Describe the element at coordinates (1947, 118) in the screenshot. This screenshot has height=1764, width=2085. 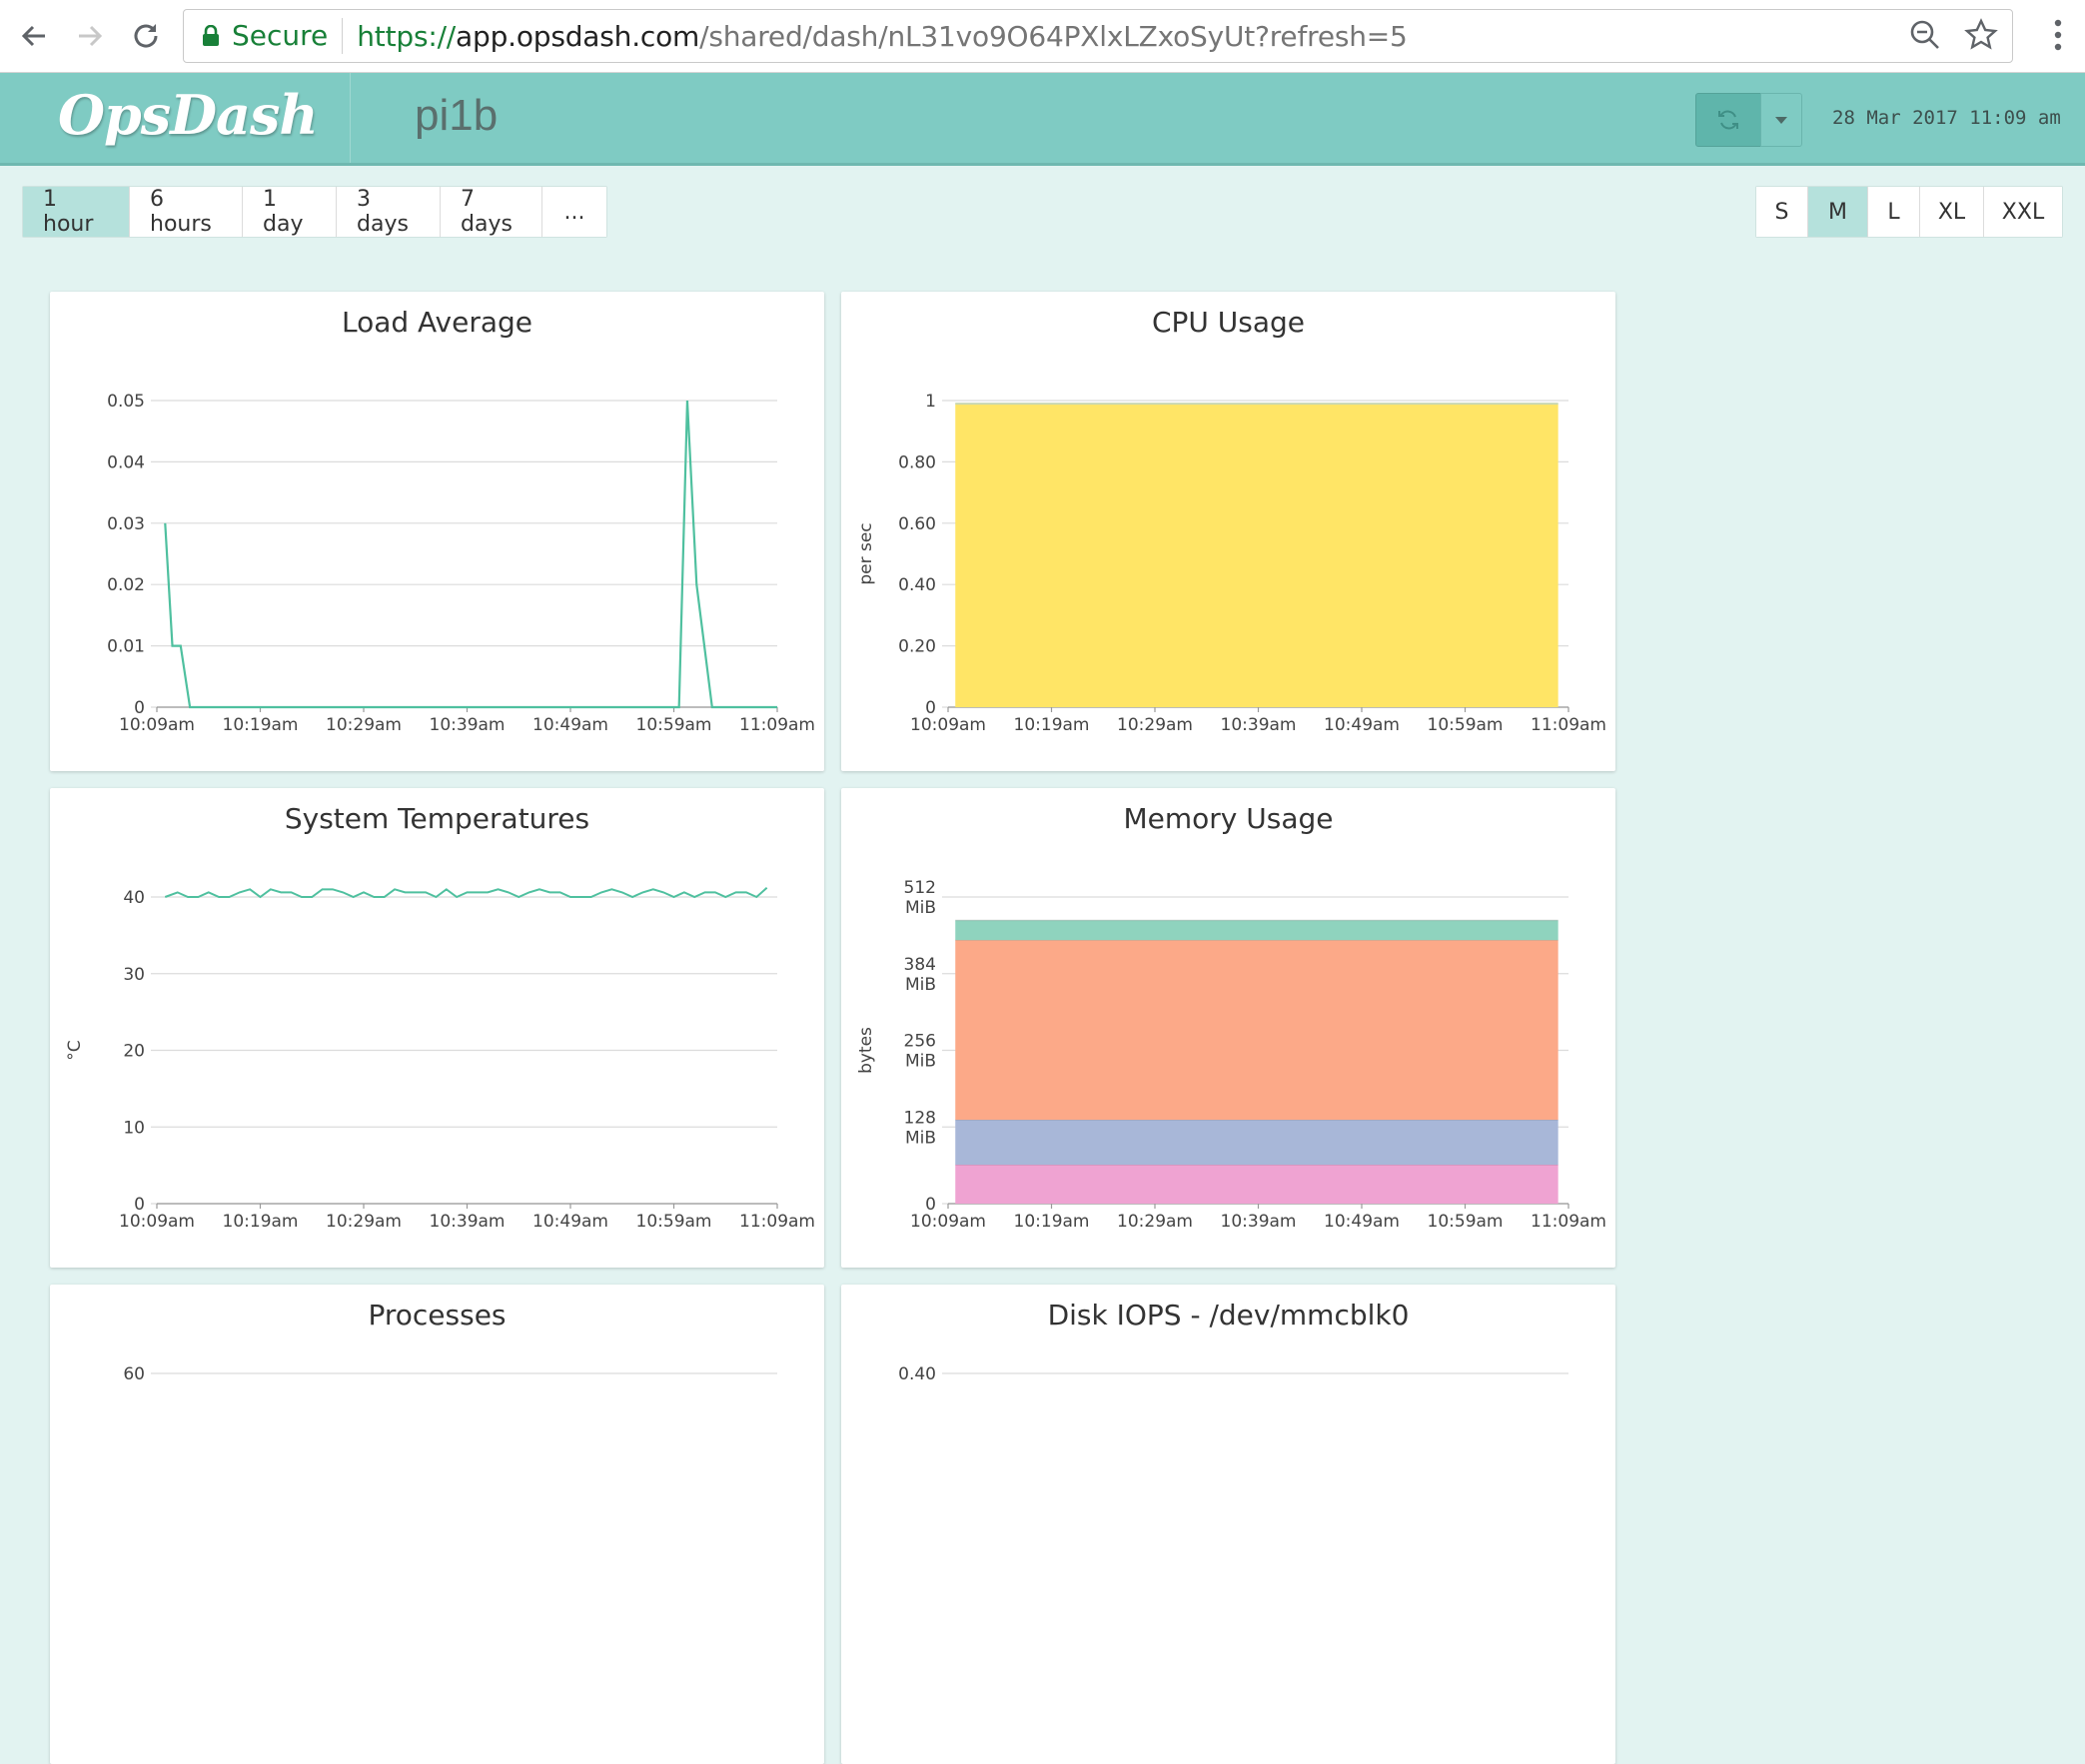
I see `header-timestamp: 28 Mar 2017 11:09 am` at that location.